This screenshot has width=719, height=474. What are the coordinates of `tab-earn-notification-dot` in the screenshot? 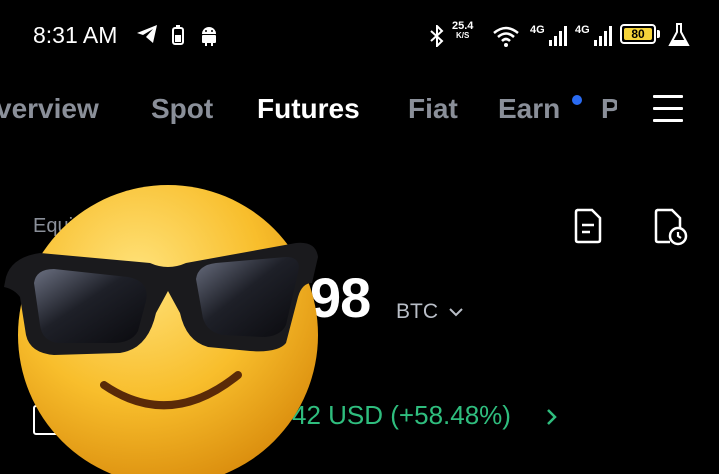 It's located at (577, 100).